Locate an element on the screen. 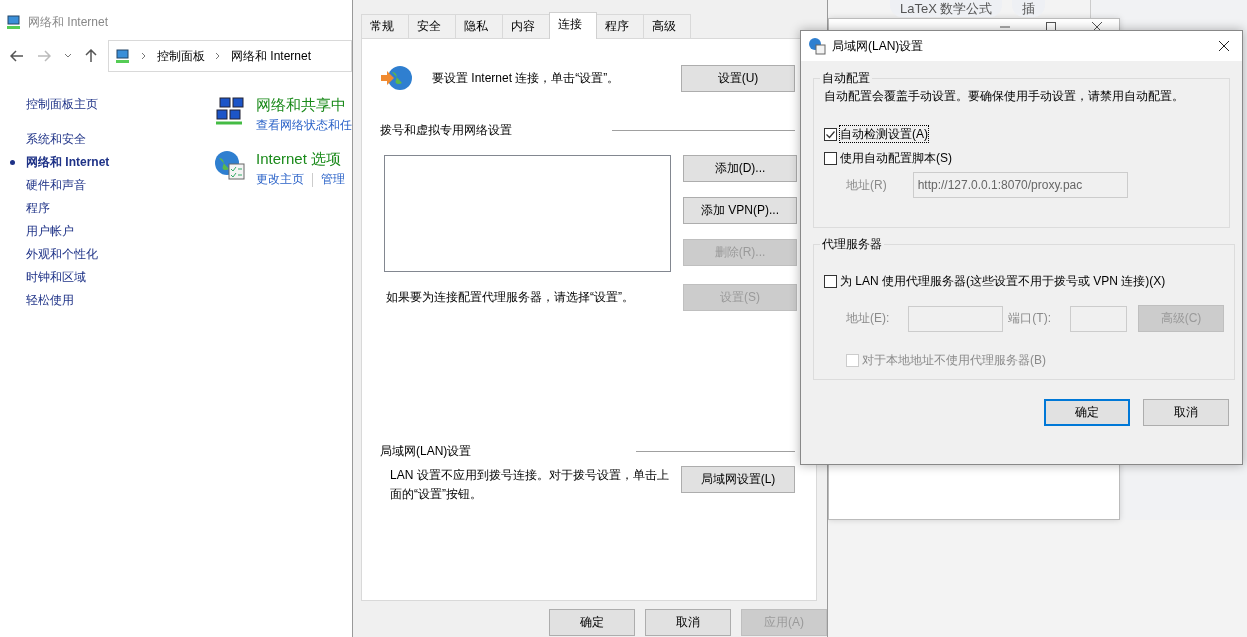  field-label: 端口(T): is located at coordinates (1029, 318).